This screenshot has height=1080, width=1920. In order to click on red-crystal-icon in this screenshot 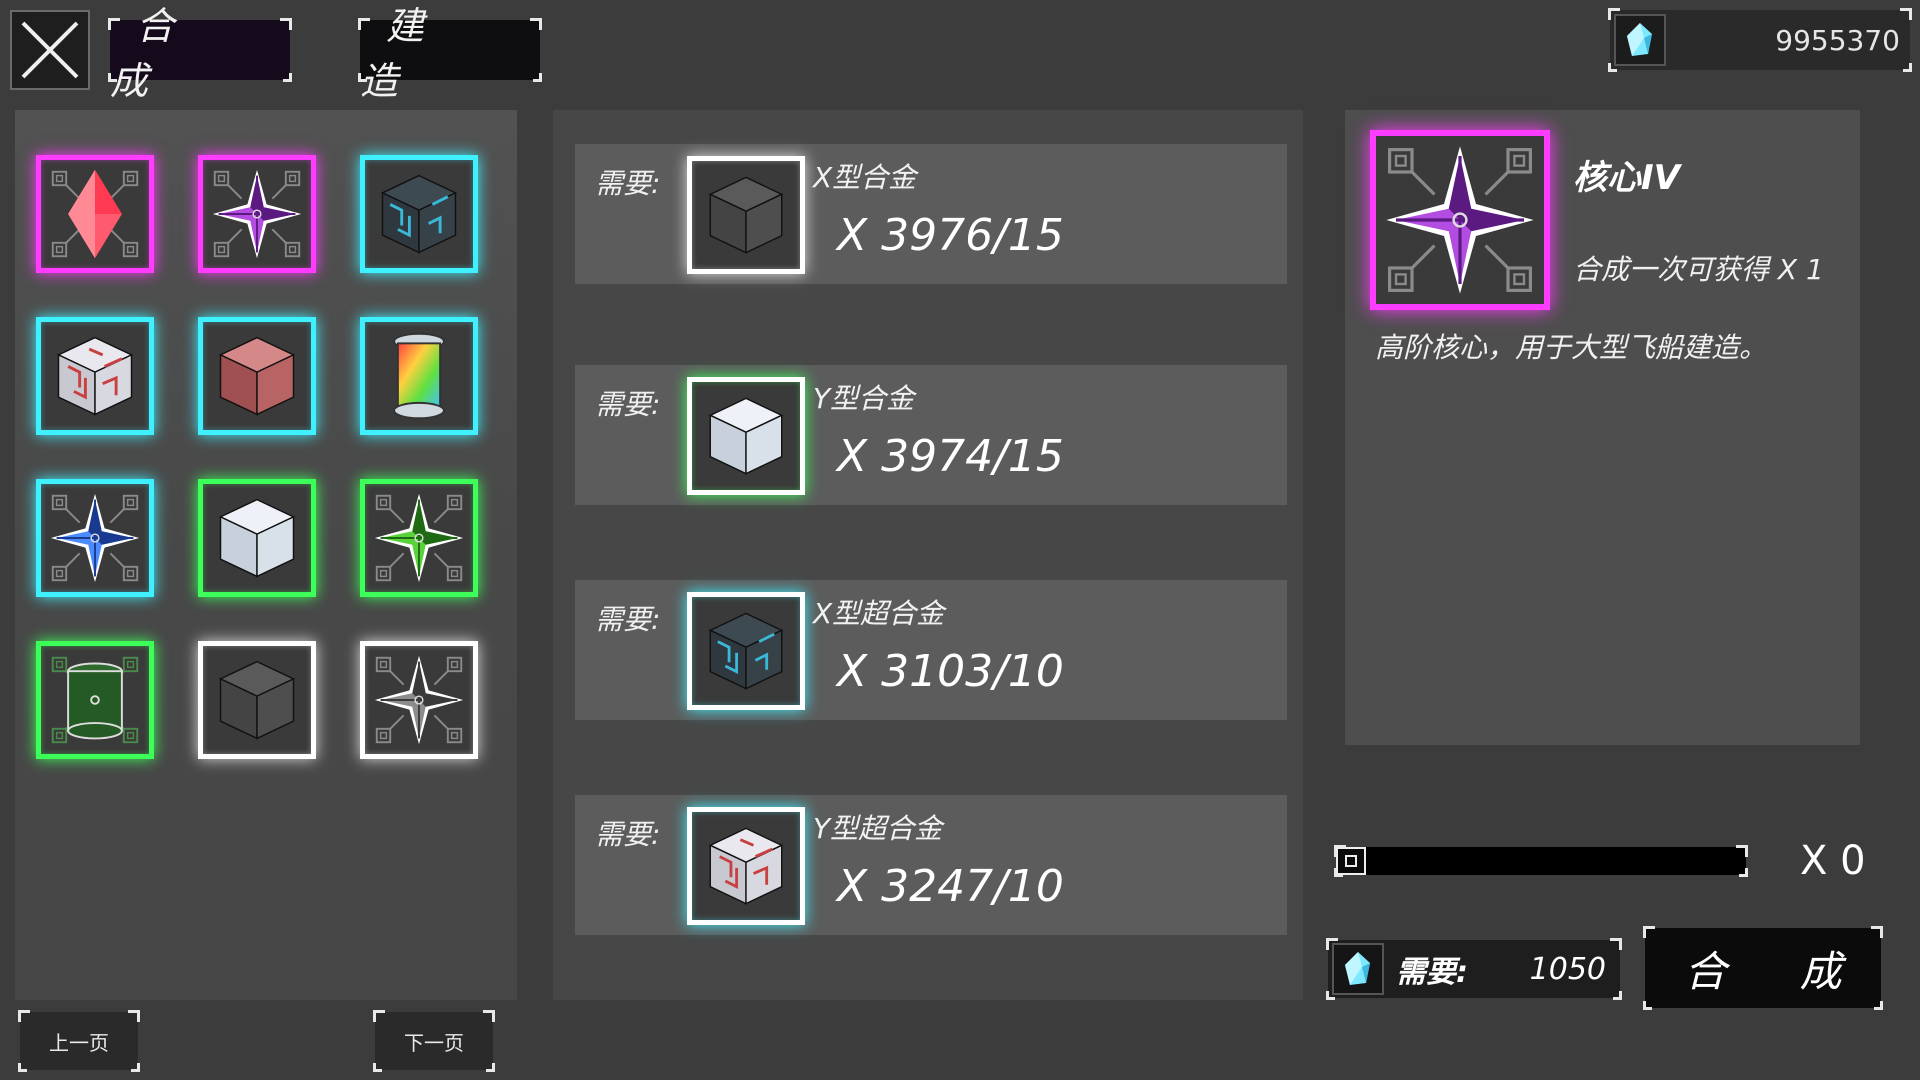, I will do `click(95, 214)`.